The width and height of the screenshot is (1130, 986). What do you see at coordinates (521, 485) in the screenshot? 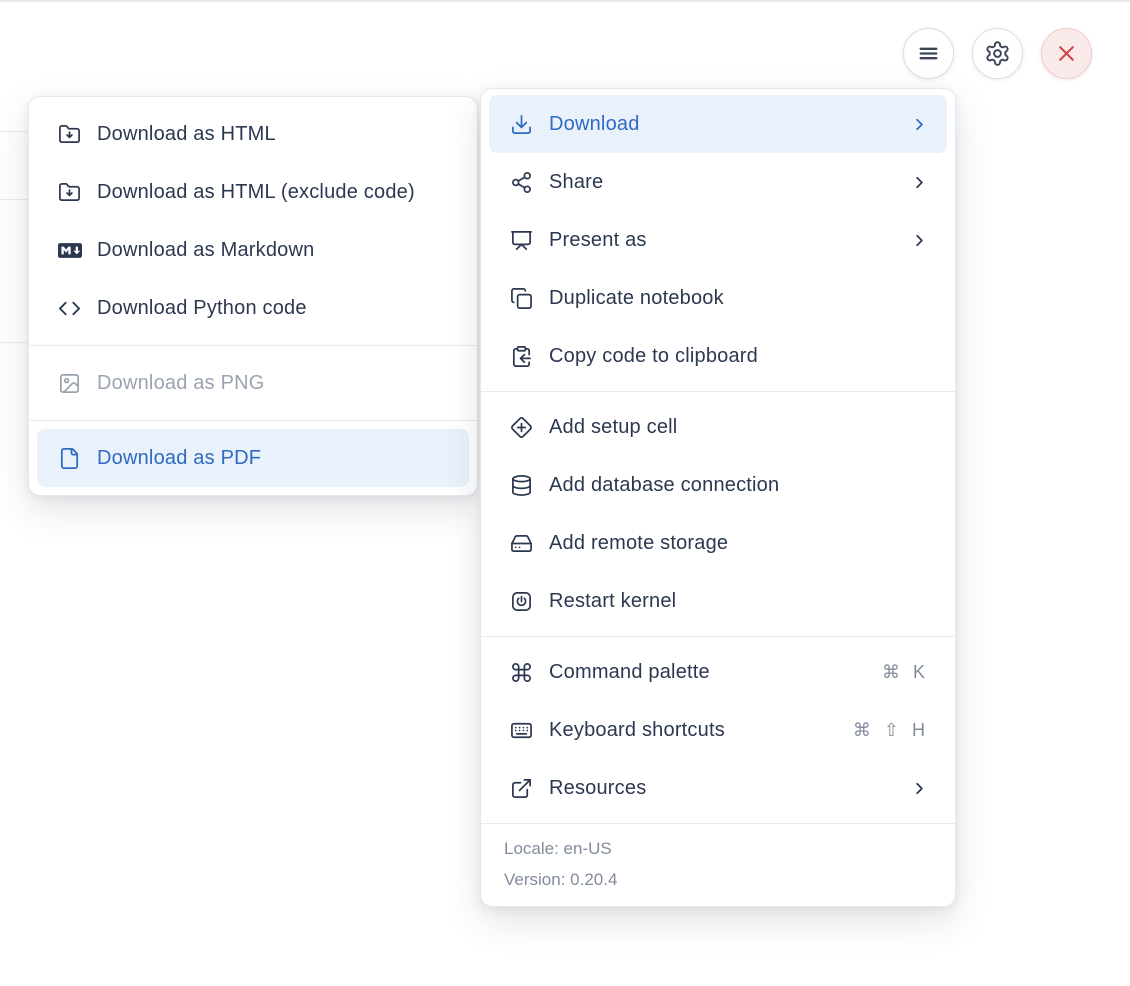
I see `database-icon` at bounding box center [521, 485].